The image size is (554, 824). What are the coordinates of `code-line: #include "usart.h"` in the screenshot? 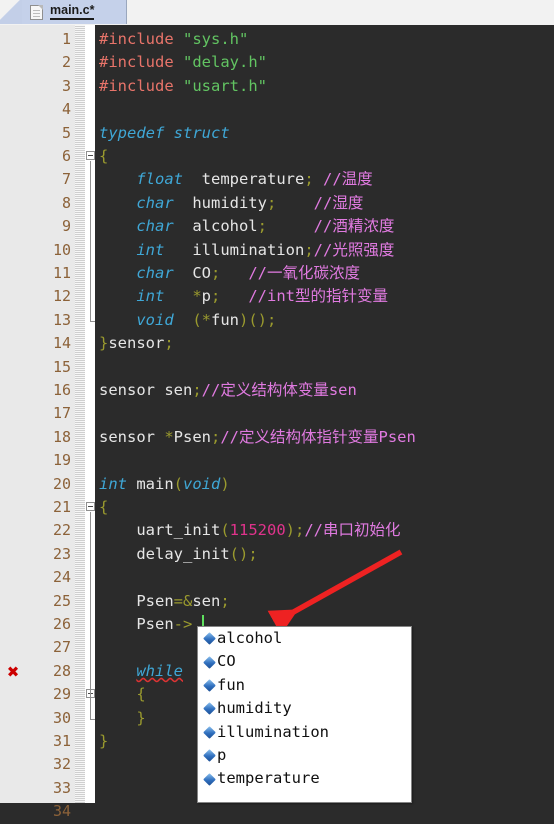 It's located at (183, 86).